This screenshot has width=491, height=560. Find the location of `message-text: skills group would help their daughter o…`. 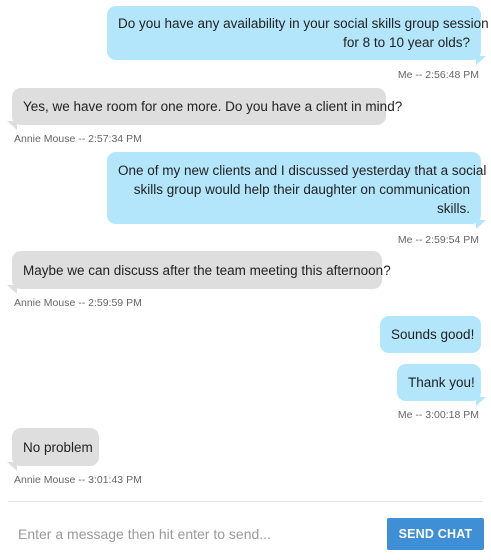

message-text: skills group would help their daughter o… is located at coordinates (301, 189).